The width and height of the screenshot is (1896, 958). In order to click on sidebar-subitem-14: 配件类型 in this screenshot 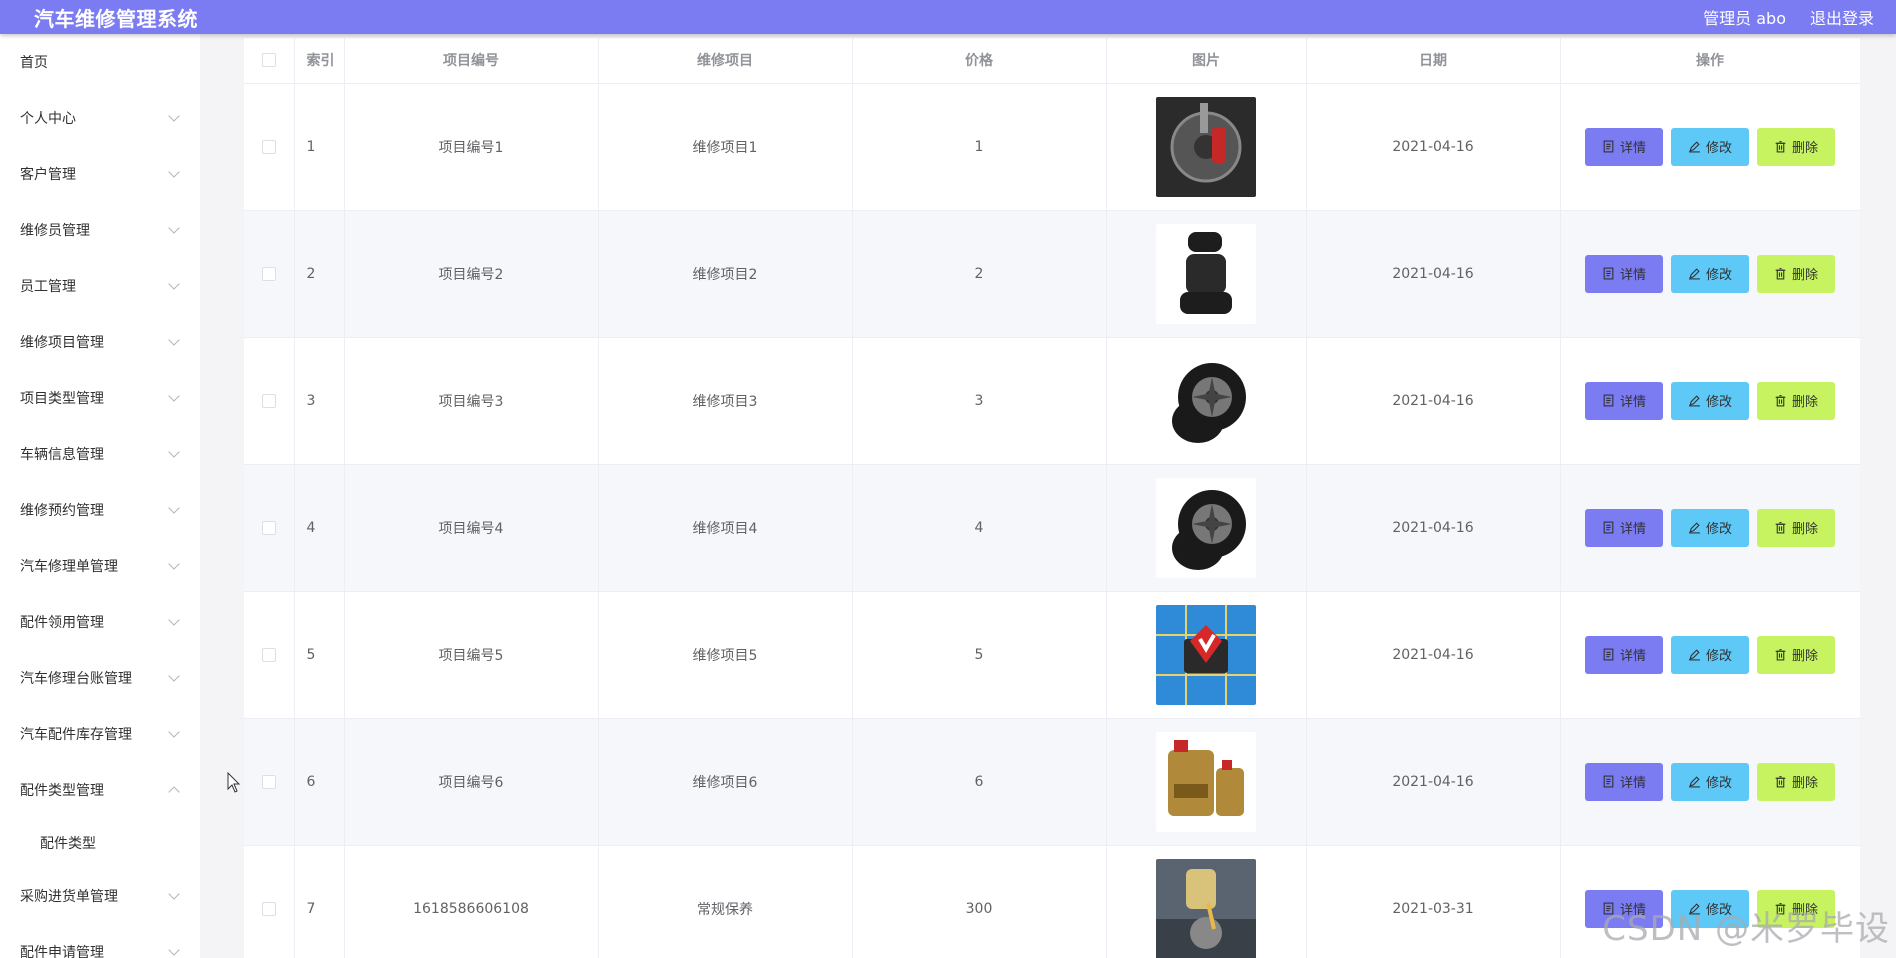, I will do `click(100, 843)`.